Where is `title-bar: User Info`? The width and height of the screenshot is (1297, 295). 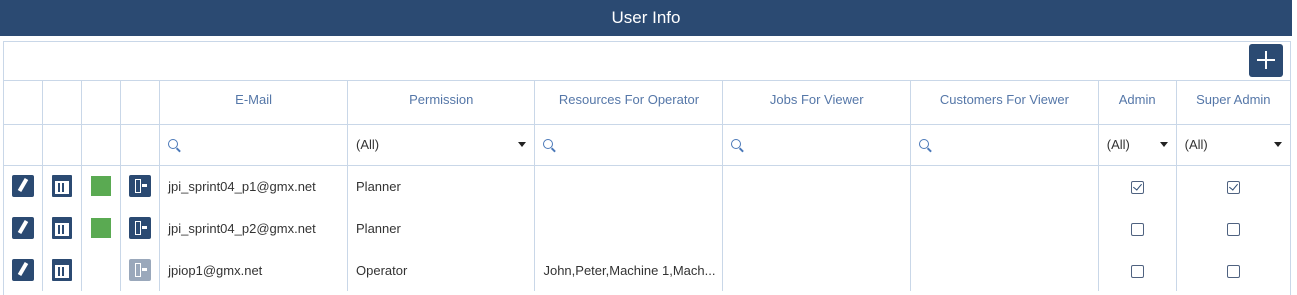 title-bar: User Info is located at coordinates (646, 18).